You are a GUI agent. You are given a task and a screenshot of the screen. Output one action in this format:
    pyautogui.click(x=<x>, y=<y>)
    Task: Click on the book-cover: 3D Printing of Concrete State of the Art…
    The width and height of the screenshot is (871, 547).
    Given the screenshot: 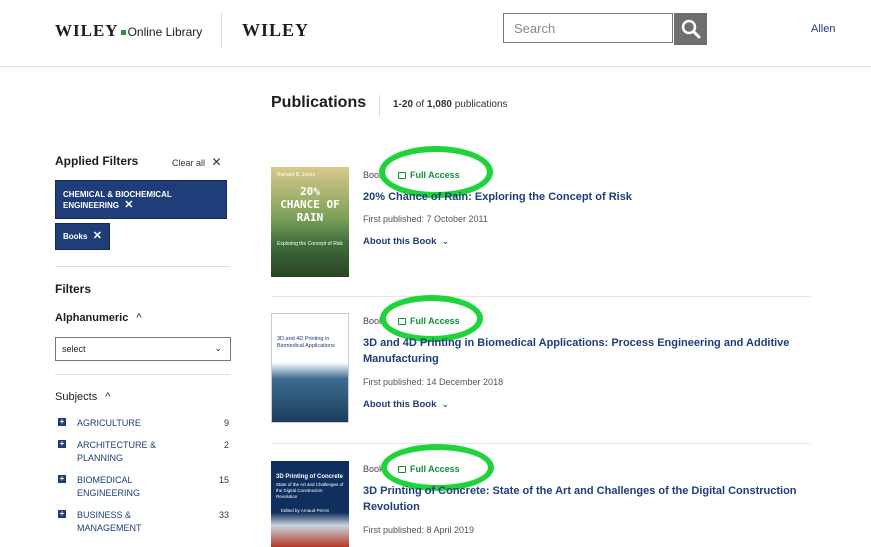 What is the action you would take?
    pyautogui.click(x=310, y=504)
    